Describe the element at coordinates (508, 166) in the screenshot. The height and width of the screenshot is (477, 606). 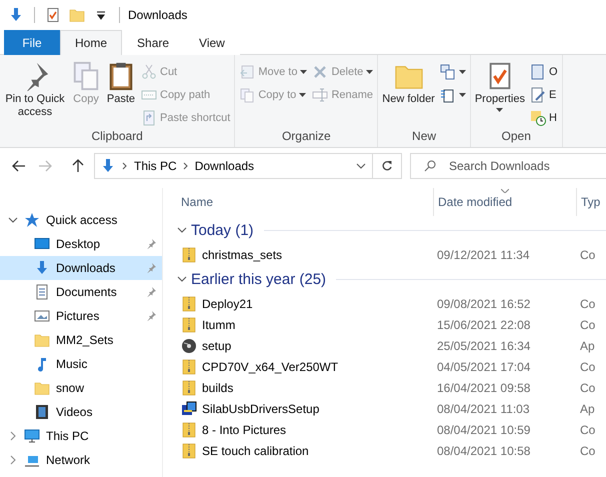
I see `search-field: Search Downloads` at that location.